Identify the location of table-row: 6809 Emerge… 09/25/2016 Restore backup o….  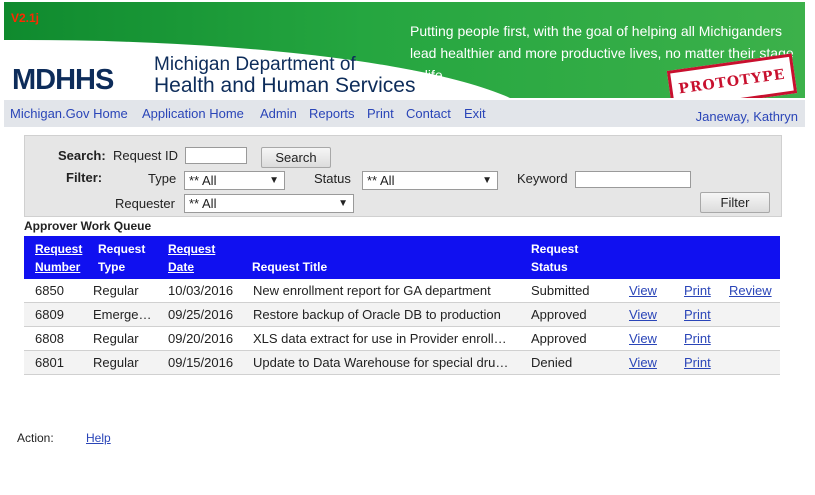
(402, 315).